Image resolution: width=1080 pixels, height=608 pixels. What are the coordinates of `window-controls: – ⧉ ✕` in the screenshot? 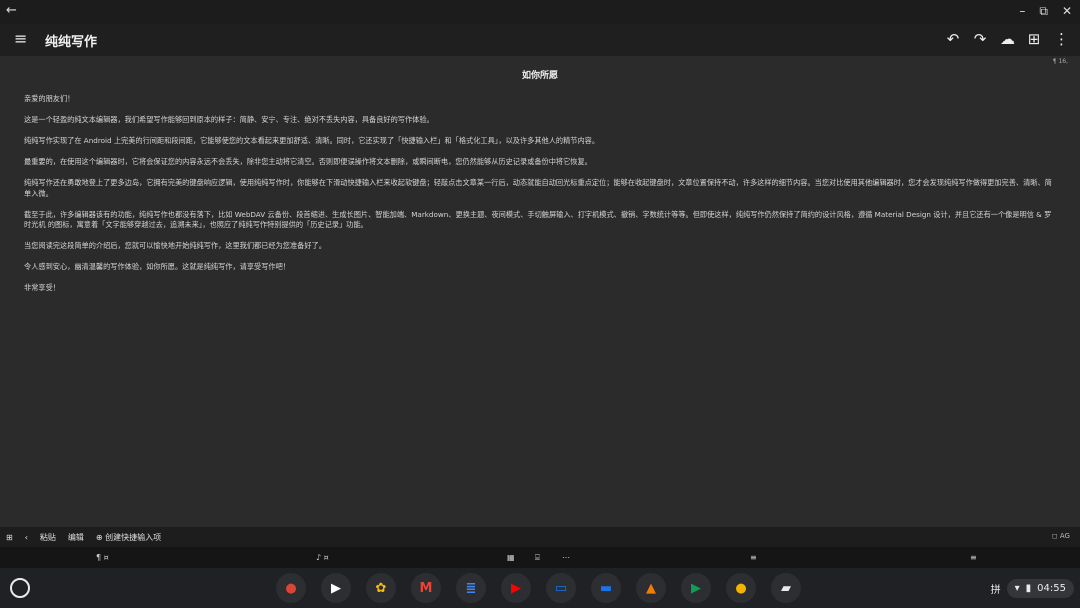 It's located at (1045, 11).